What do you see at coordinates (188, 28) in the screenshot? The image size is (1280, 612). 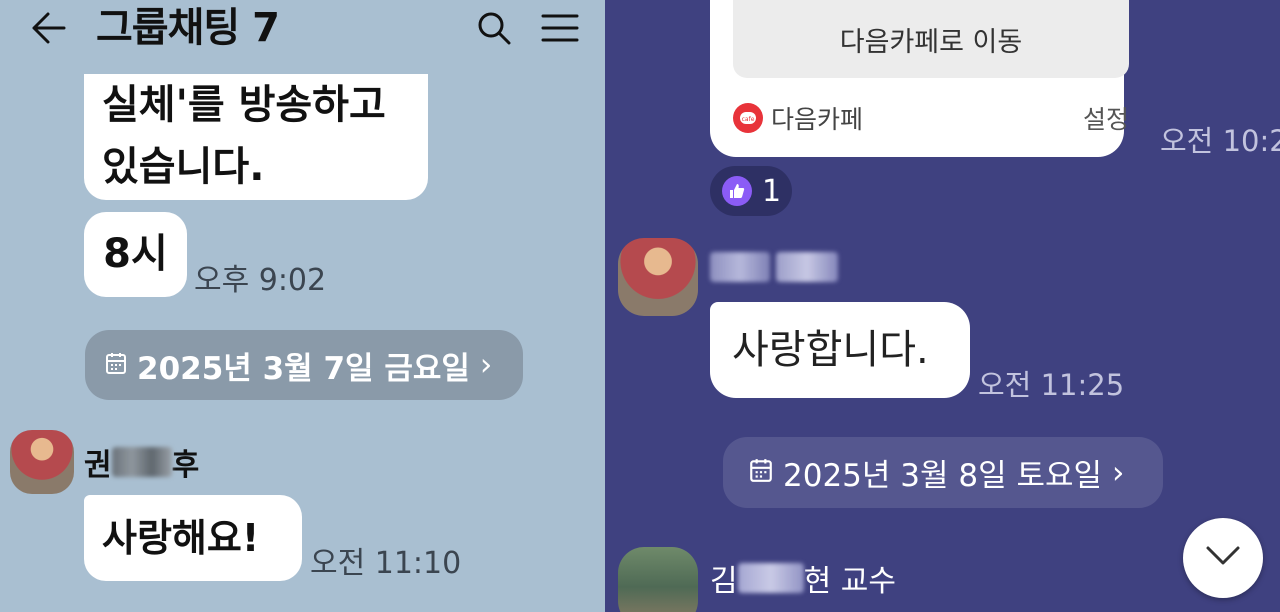 I see `chat-title: 그룹채팅 7` at bounding box center [188, 28].